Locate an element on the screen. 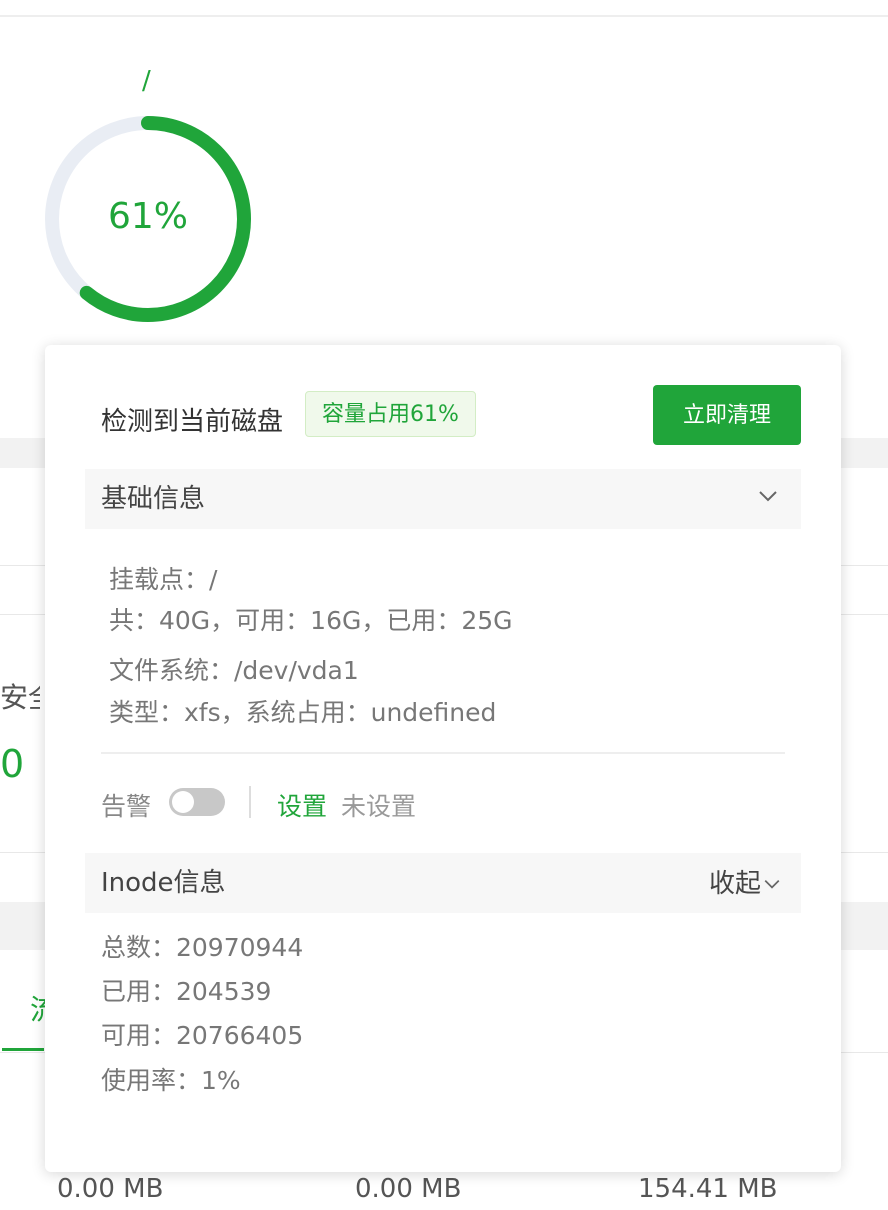  disk-usage-percent: 61% is located at coordinates (147, 216).